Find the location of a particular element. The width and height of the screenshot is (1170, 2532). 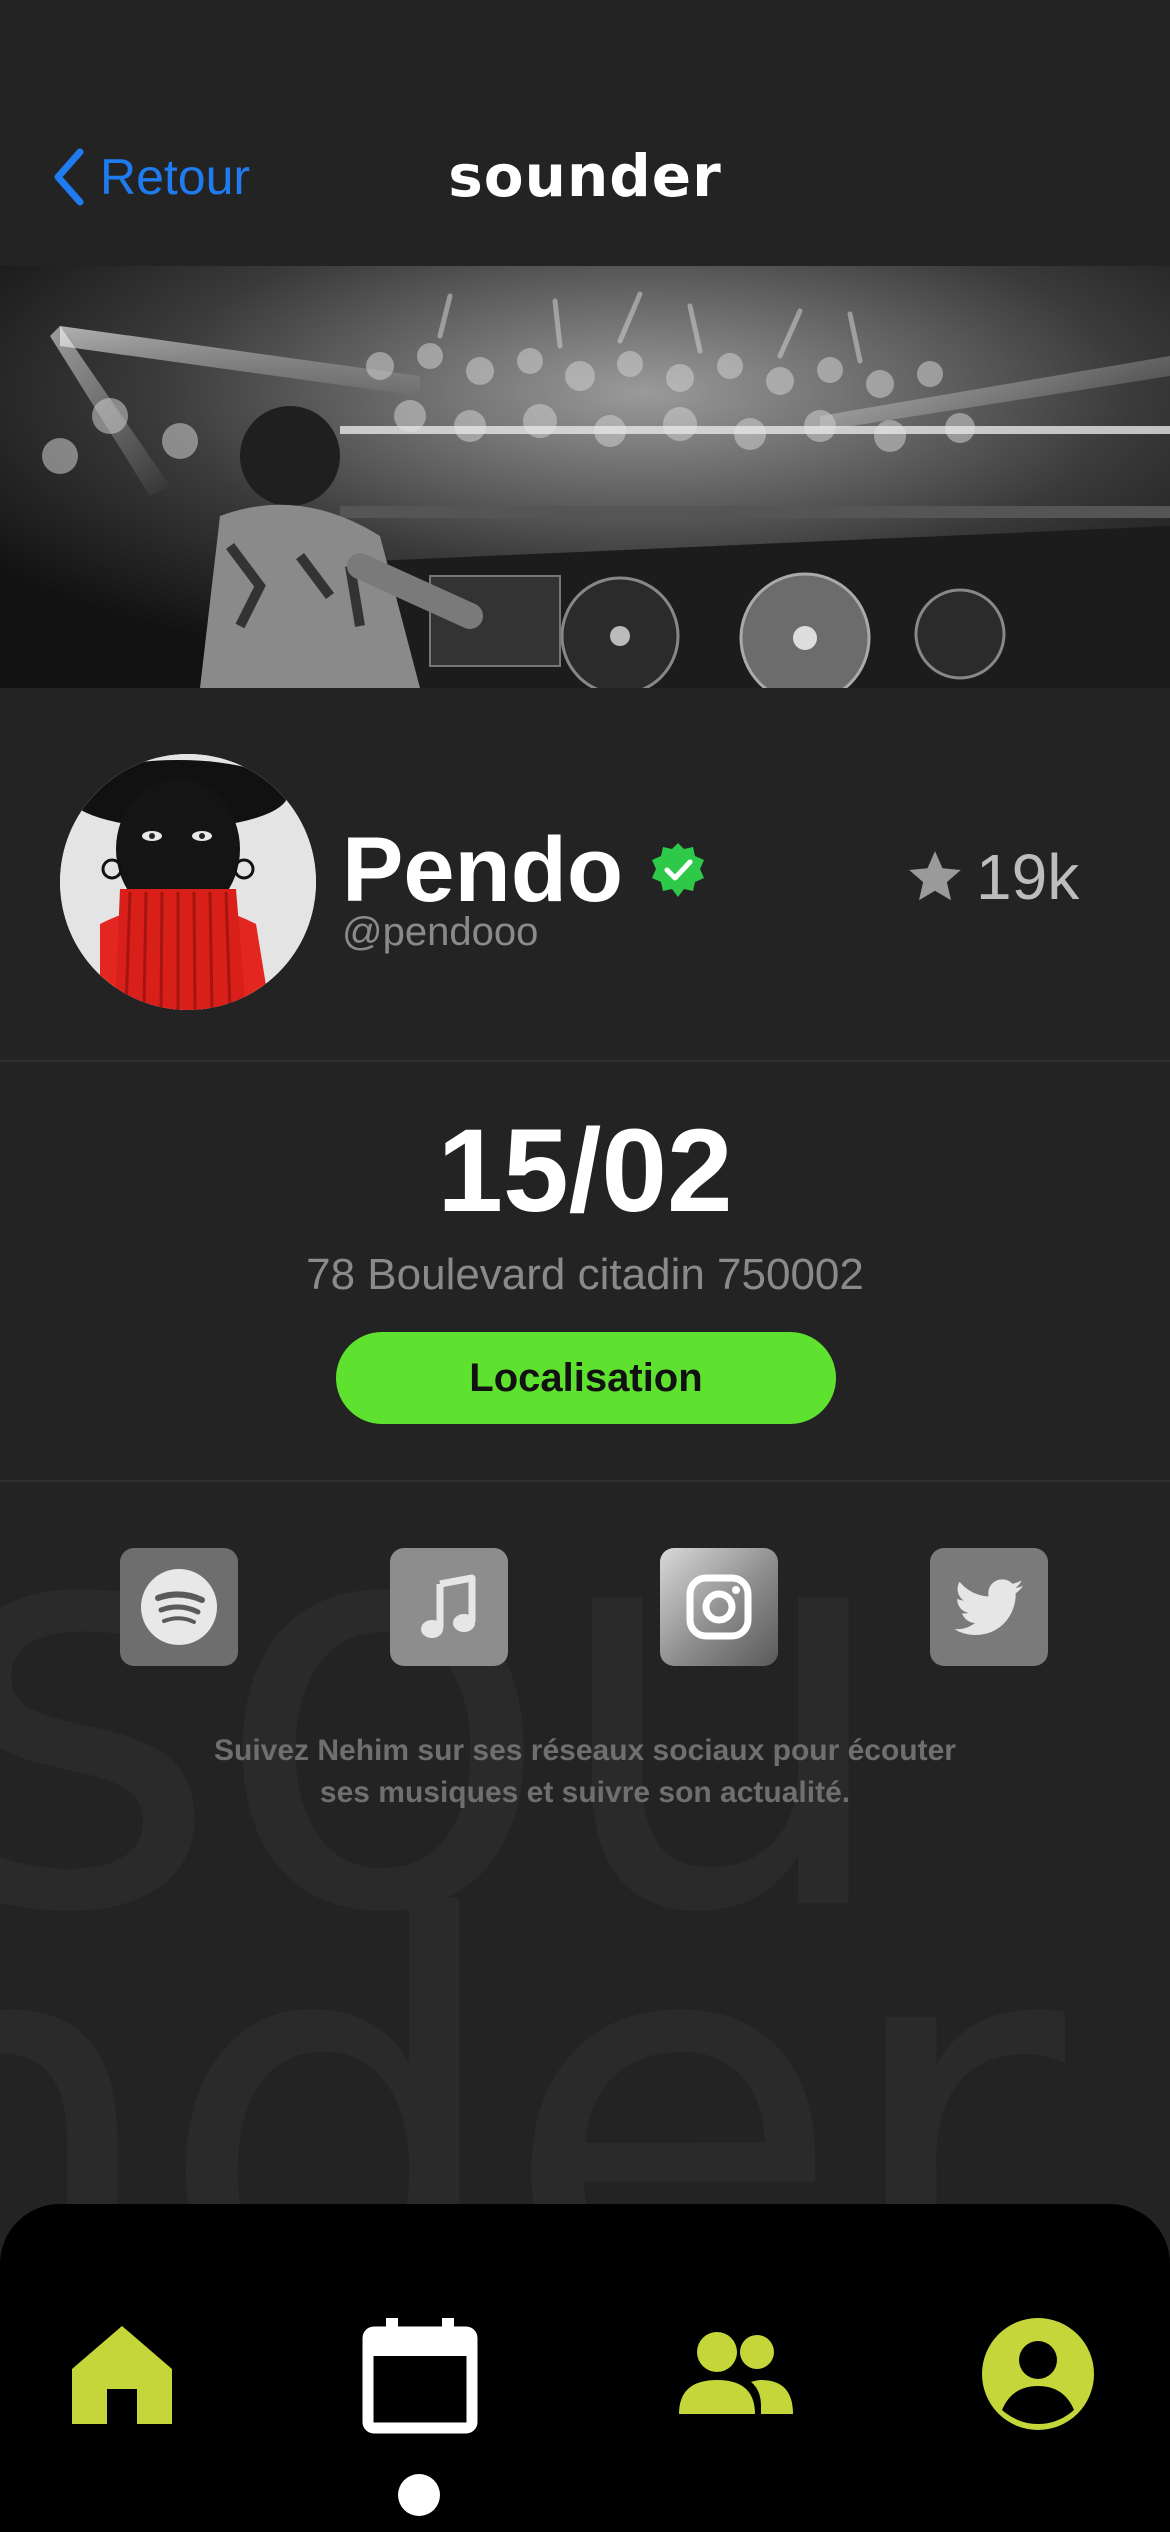

event-address: 78 Boulevard citadin 750002 is located at coordinates (585, 1274).